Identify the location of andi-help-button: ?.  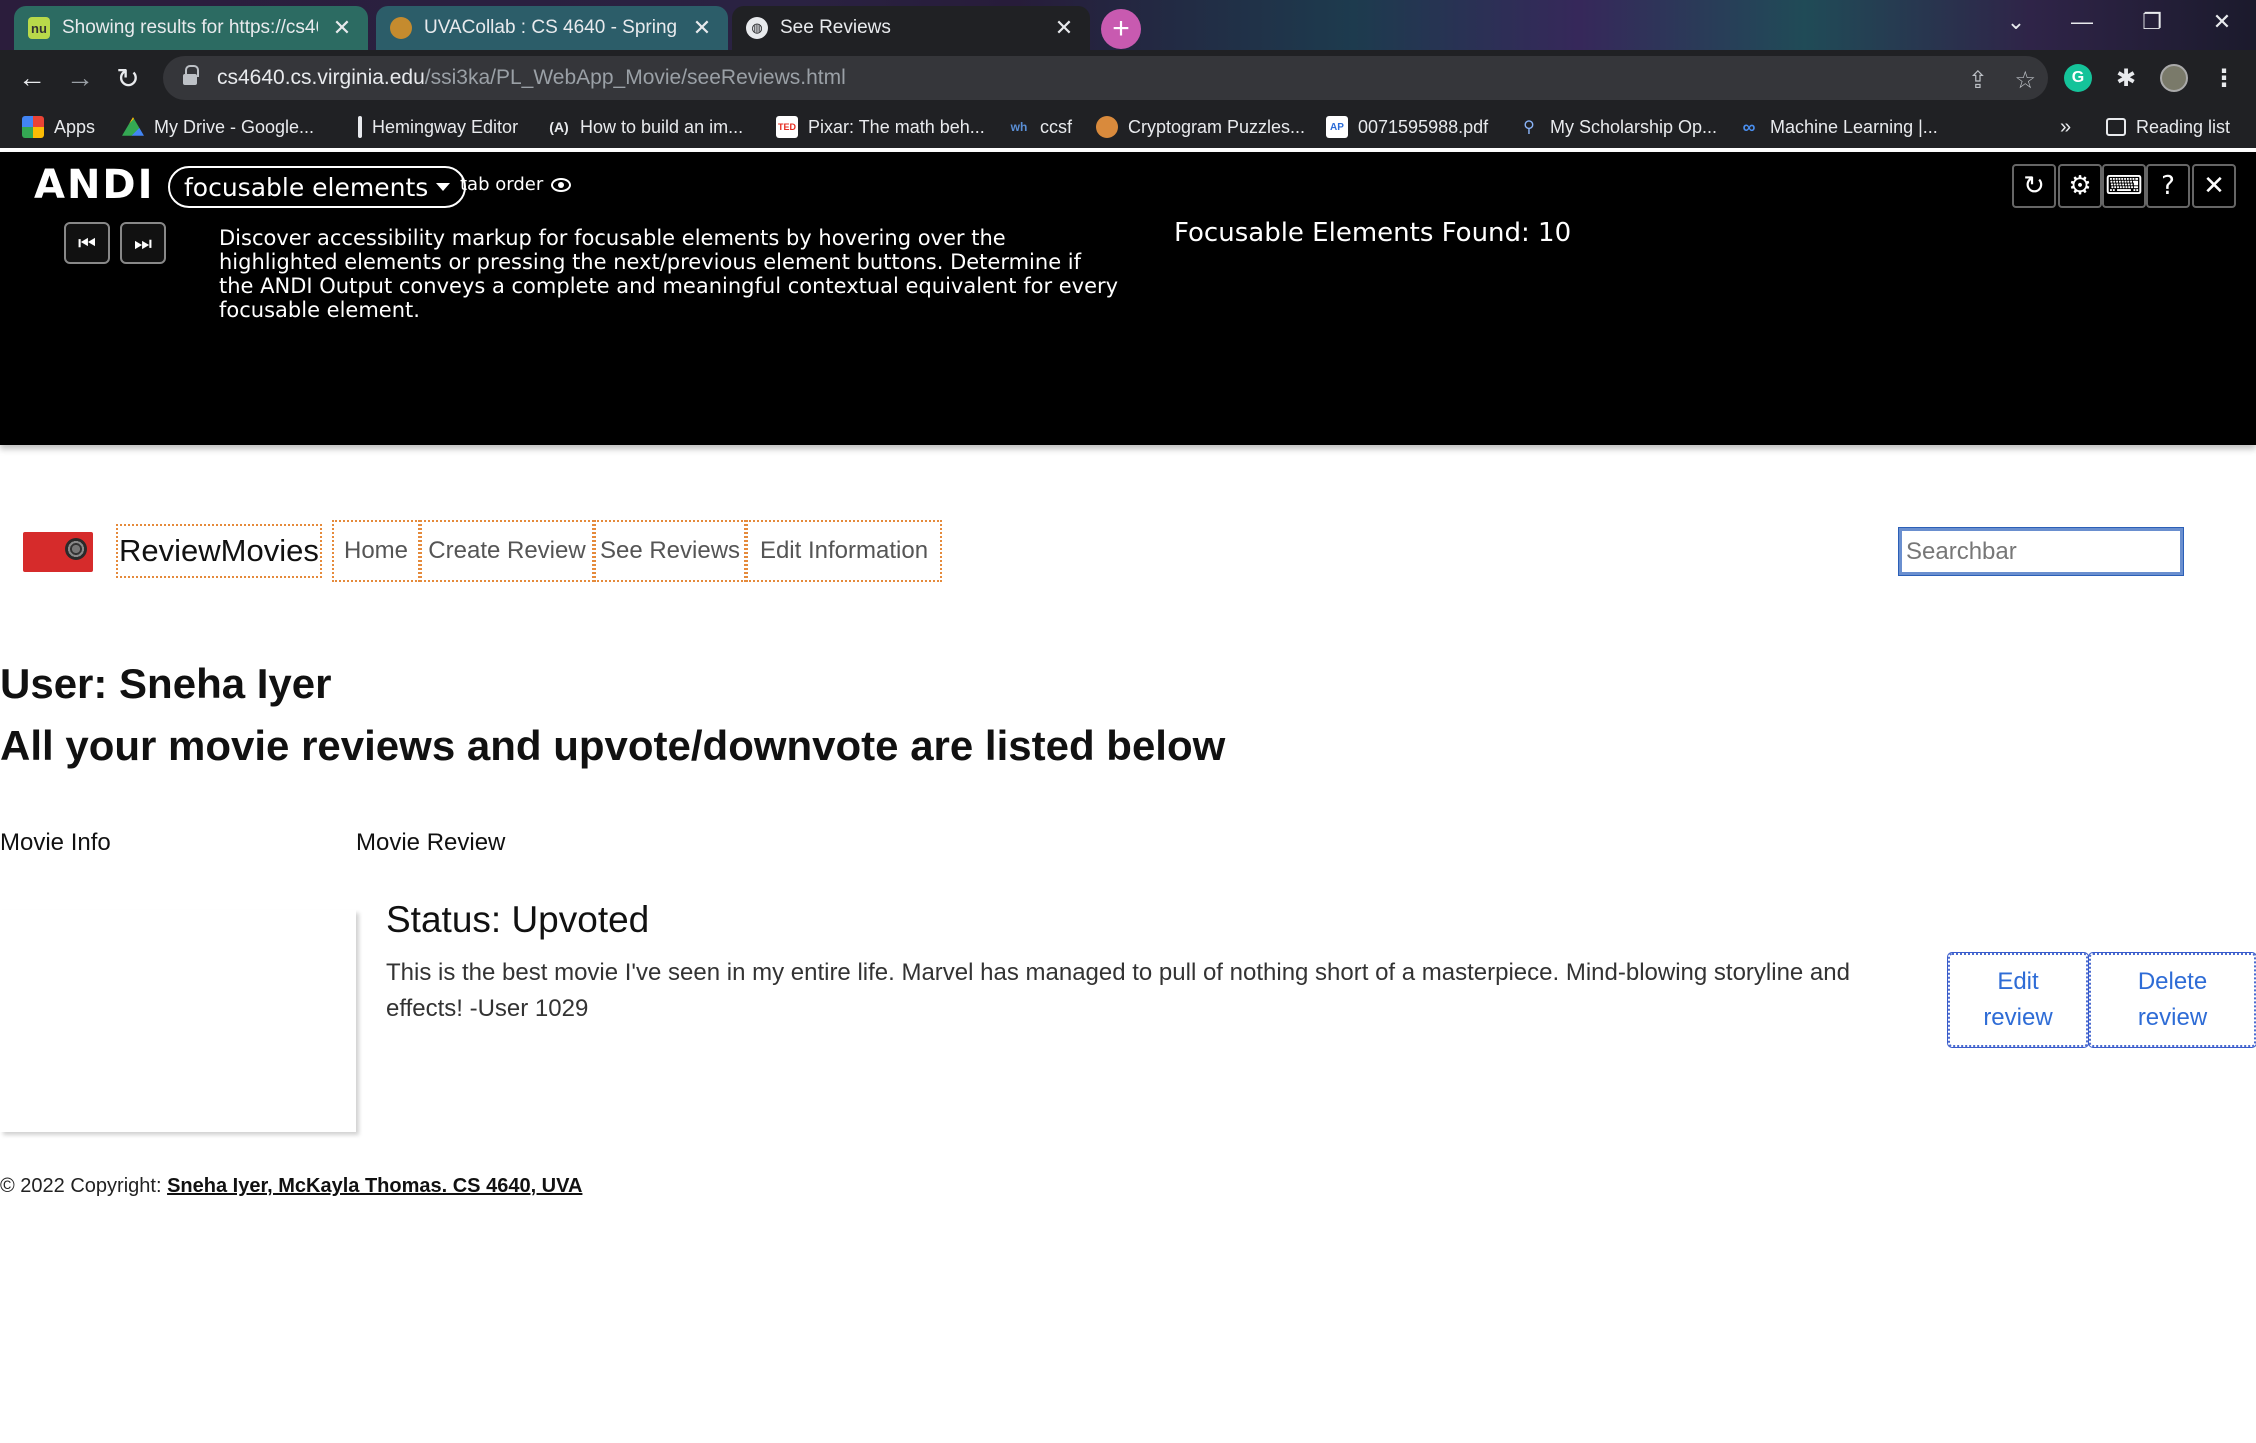
(2168, 186).